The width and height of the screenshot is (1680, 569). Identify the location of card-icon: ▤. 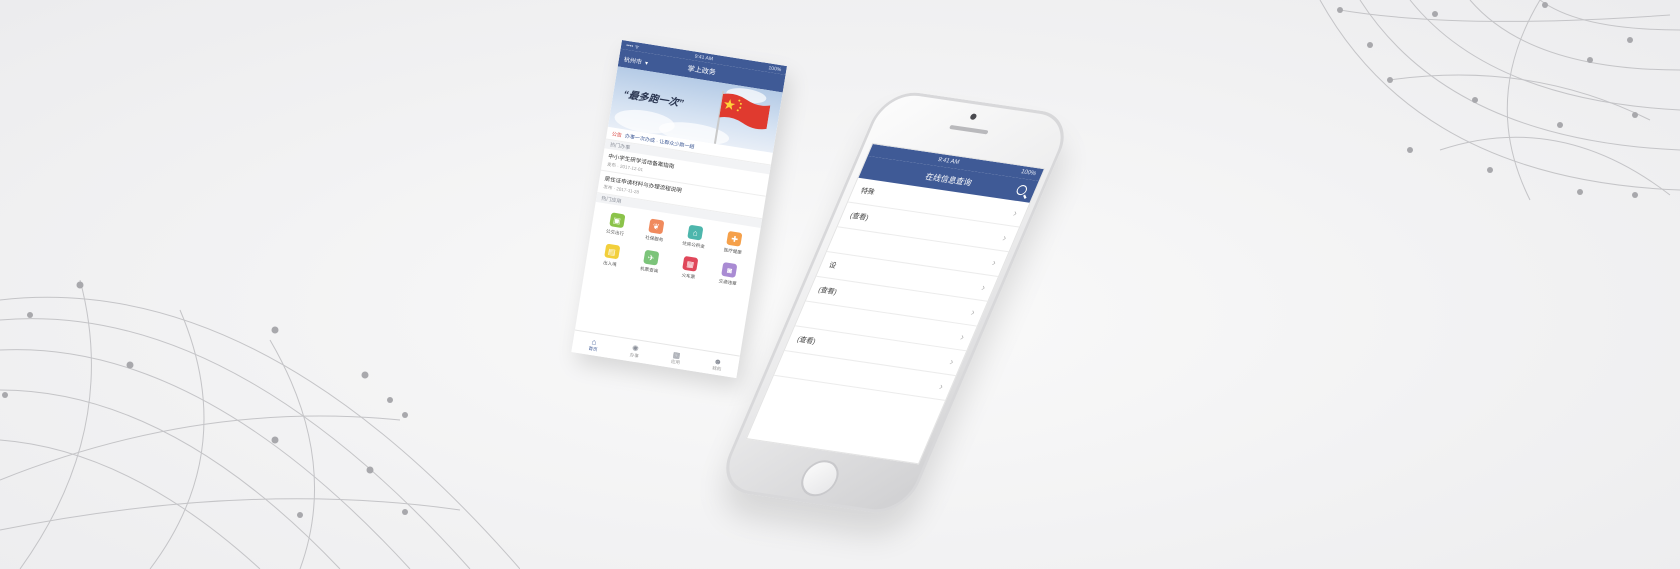
(611, 251).